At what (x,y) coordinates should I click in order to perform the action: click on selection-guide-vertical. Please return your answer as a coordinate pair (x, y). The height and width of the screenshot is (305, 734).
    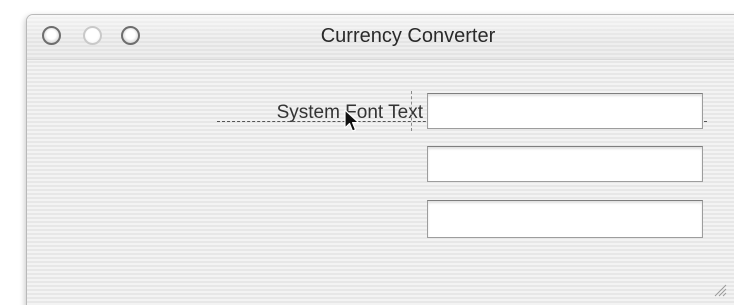
    Looking at the image, I should click on (411, 111).